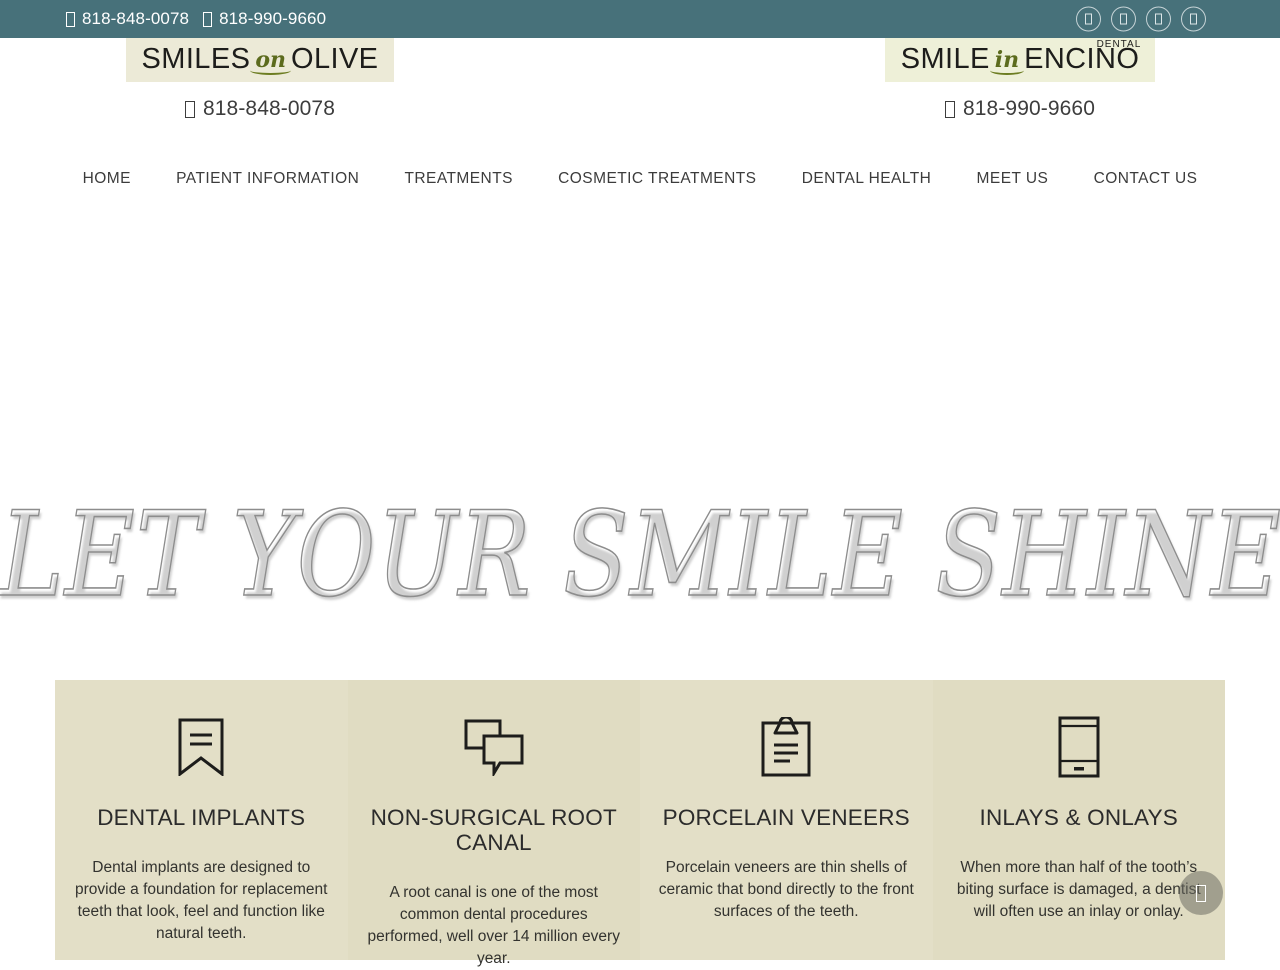  I want to click on service-card-title: INLAYS & ONLAYS, so click(1079, 818).